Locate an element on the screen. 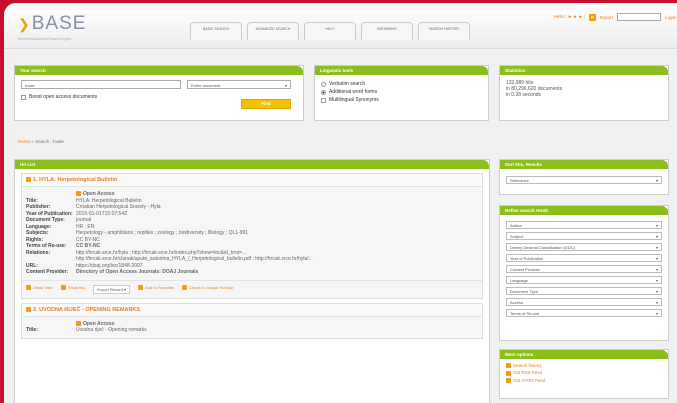 The image size is (677, 403). facet-label: Access is located at coordinates (516, 302).